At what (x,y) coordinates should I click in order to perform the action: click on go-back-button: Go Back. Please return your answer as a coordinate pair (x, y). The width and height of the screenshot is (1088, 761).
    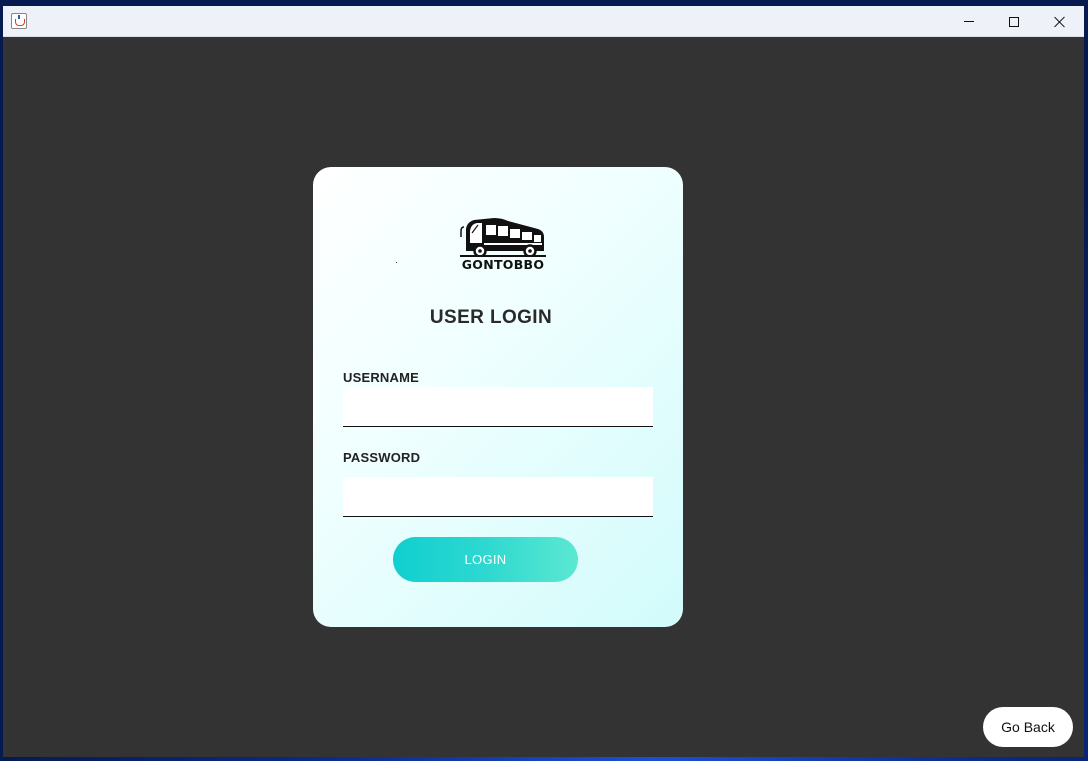
    Looking at the image, I should click on (1028, 727).